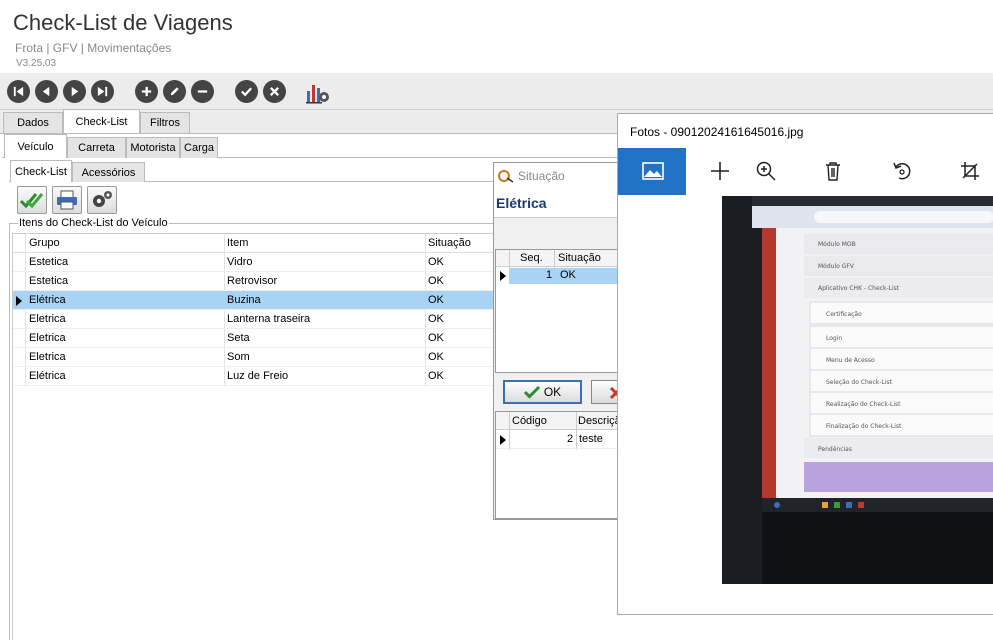 The width and height of the screenshot is (993, 640). Describe the element at coordinates (202, 91) in the screenshot. I see `remove-icon` at that location.